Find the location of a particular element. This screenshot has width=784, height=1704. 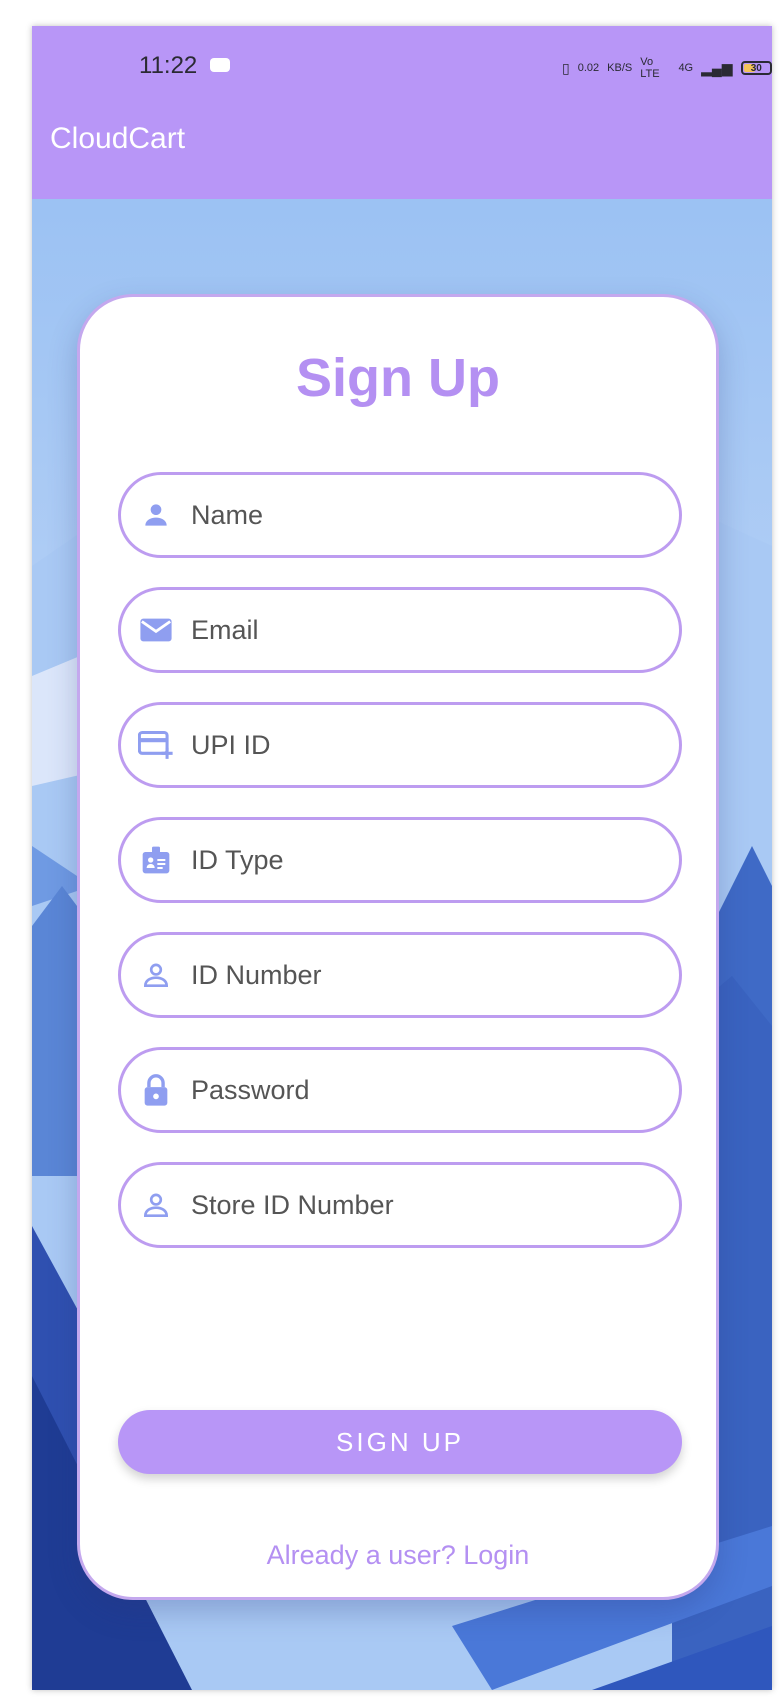

signup-button: SIGN UP is located at coordinates (400, 1442).